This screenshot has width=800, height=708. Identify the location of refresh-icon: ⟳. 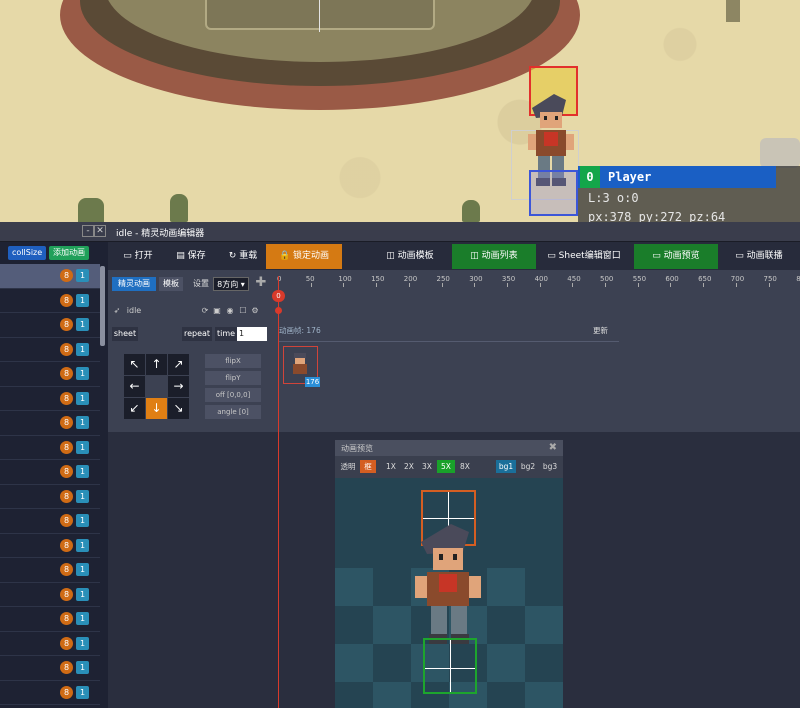
(205, 311).